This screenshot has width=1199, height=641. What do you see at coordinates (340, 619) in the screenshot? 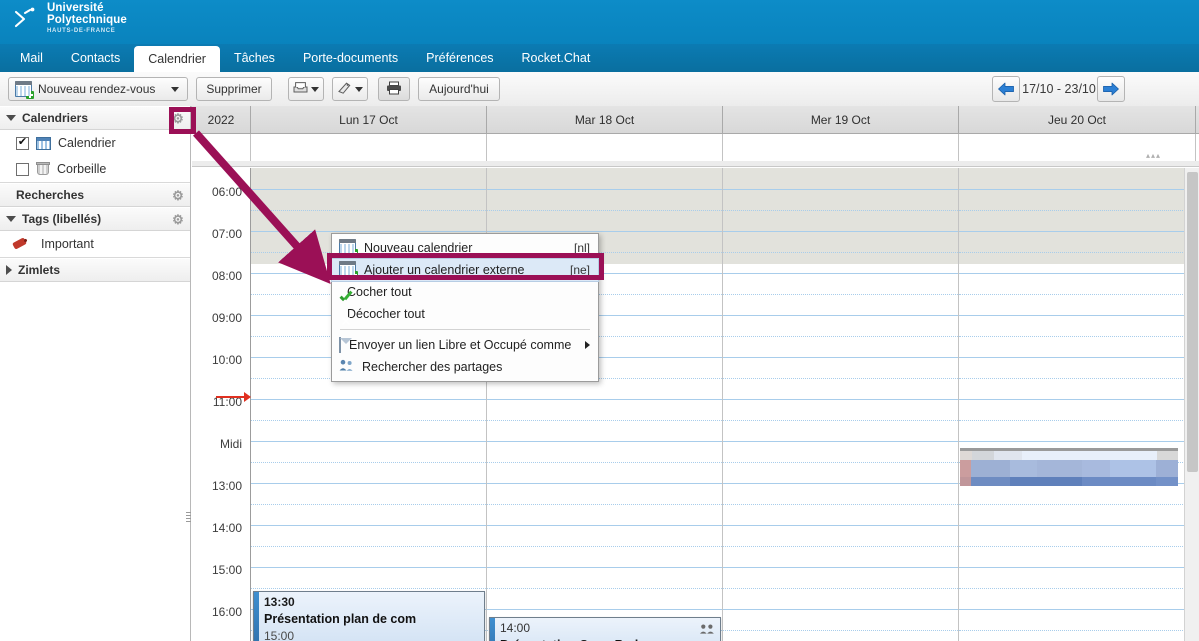
I see `event-title: Présentation plan de com` at bounding box center [340, 619].